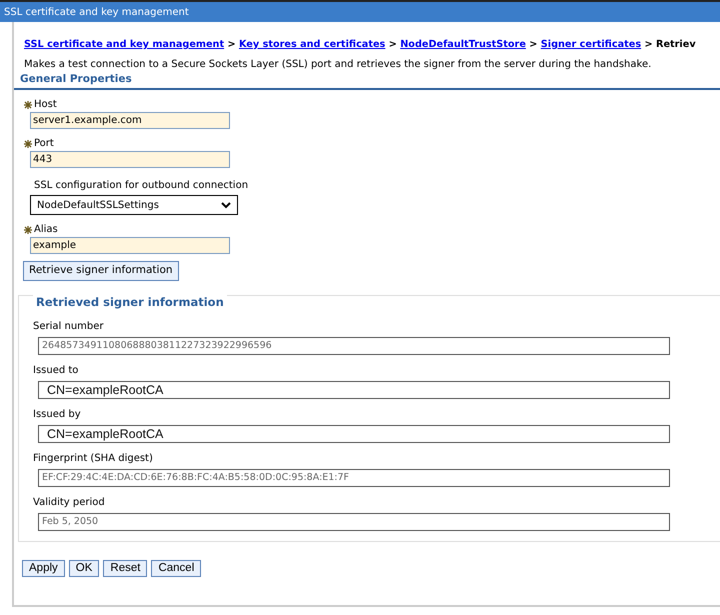 This screenshot has width=720, height=615. What do you see at coordinates (337, 65) in the screenshot?
I see `description-text: Makes a test connection to a Secure Sockets Layer (SSL) port and retrieves the signer from the server during the handshake.` at bounding box center [337, 65].